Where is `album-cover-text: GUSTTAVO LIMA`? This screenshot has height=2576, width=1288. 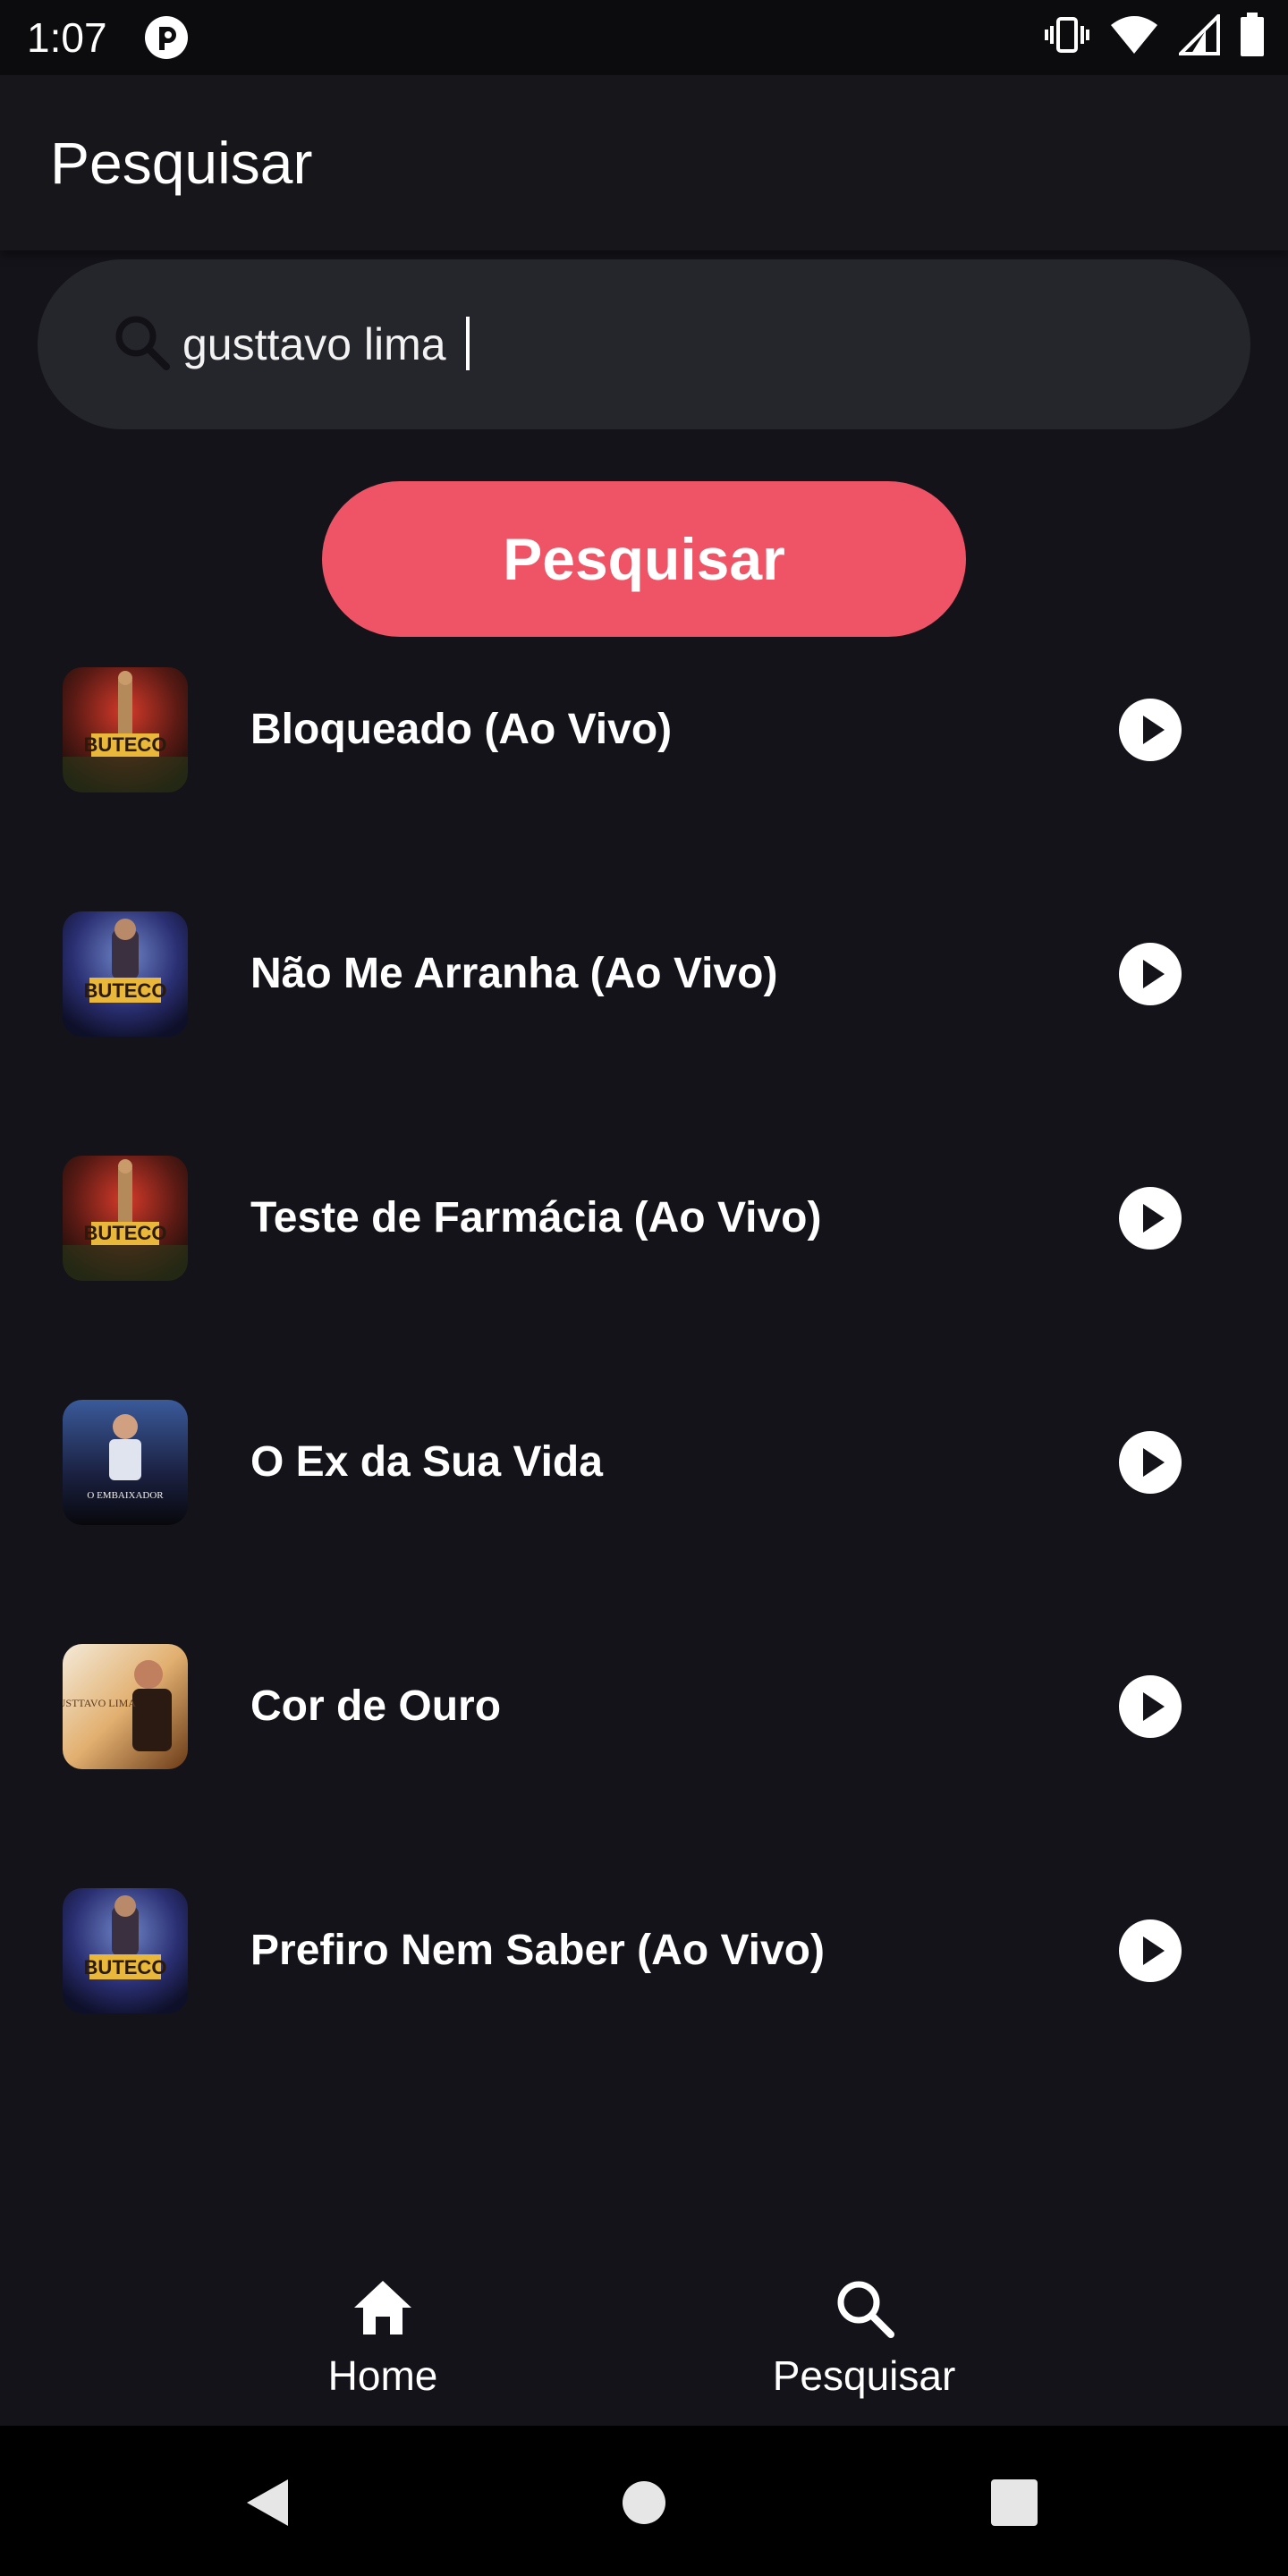 album-cover-text: GUSTTAVO LIMA is located at coordinates (99, 1703).